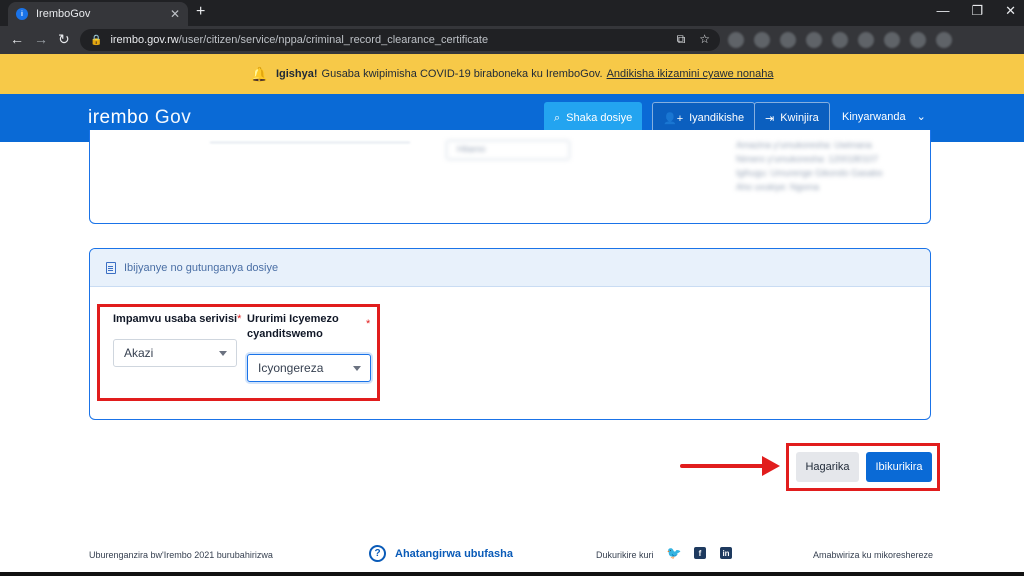  Describe the element at coordinates (778, 187) in the screenshot. I see `info-line: Aho uvukiye: Ngoma` at that location.